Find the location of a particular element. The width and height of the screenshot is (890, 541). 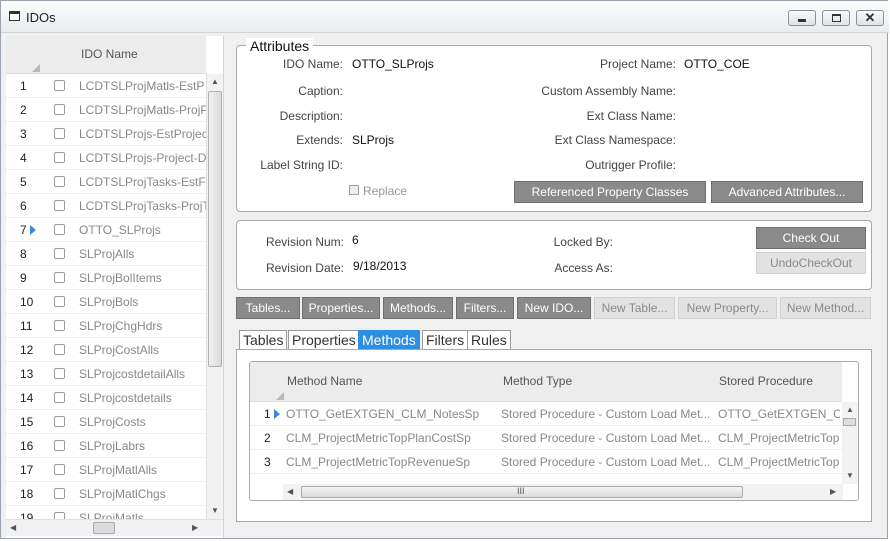

tab-methods: Methods is located at coordinates (389, 340).